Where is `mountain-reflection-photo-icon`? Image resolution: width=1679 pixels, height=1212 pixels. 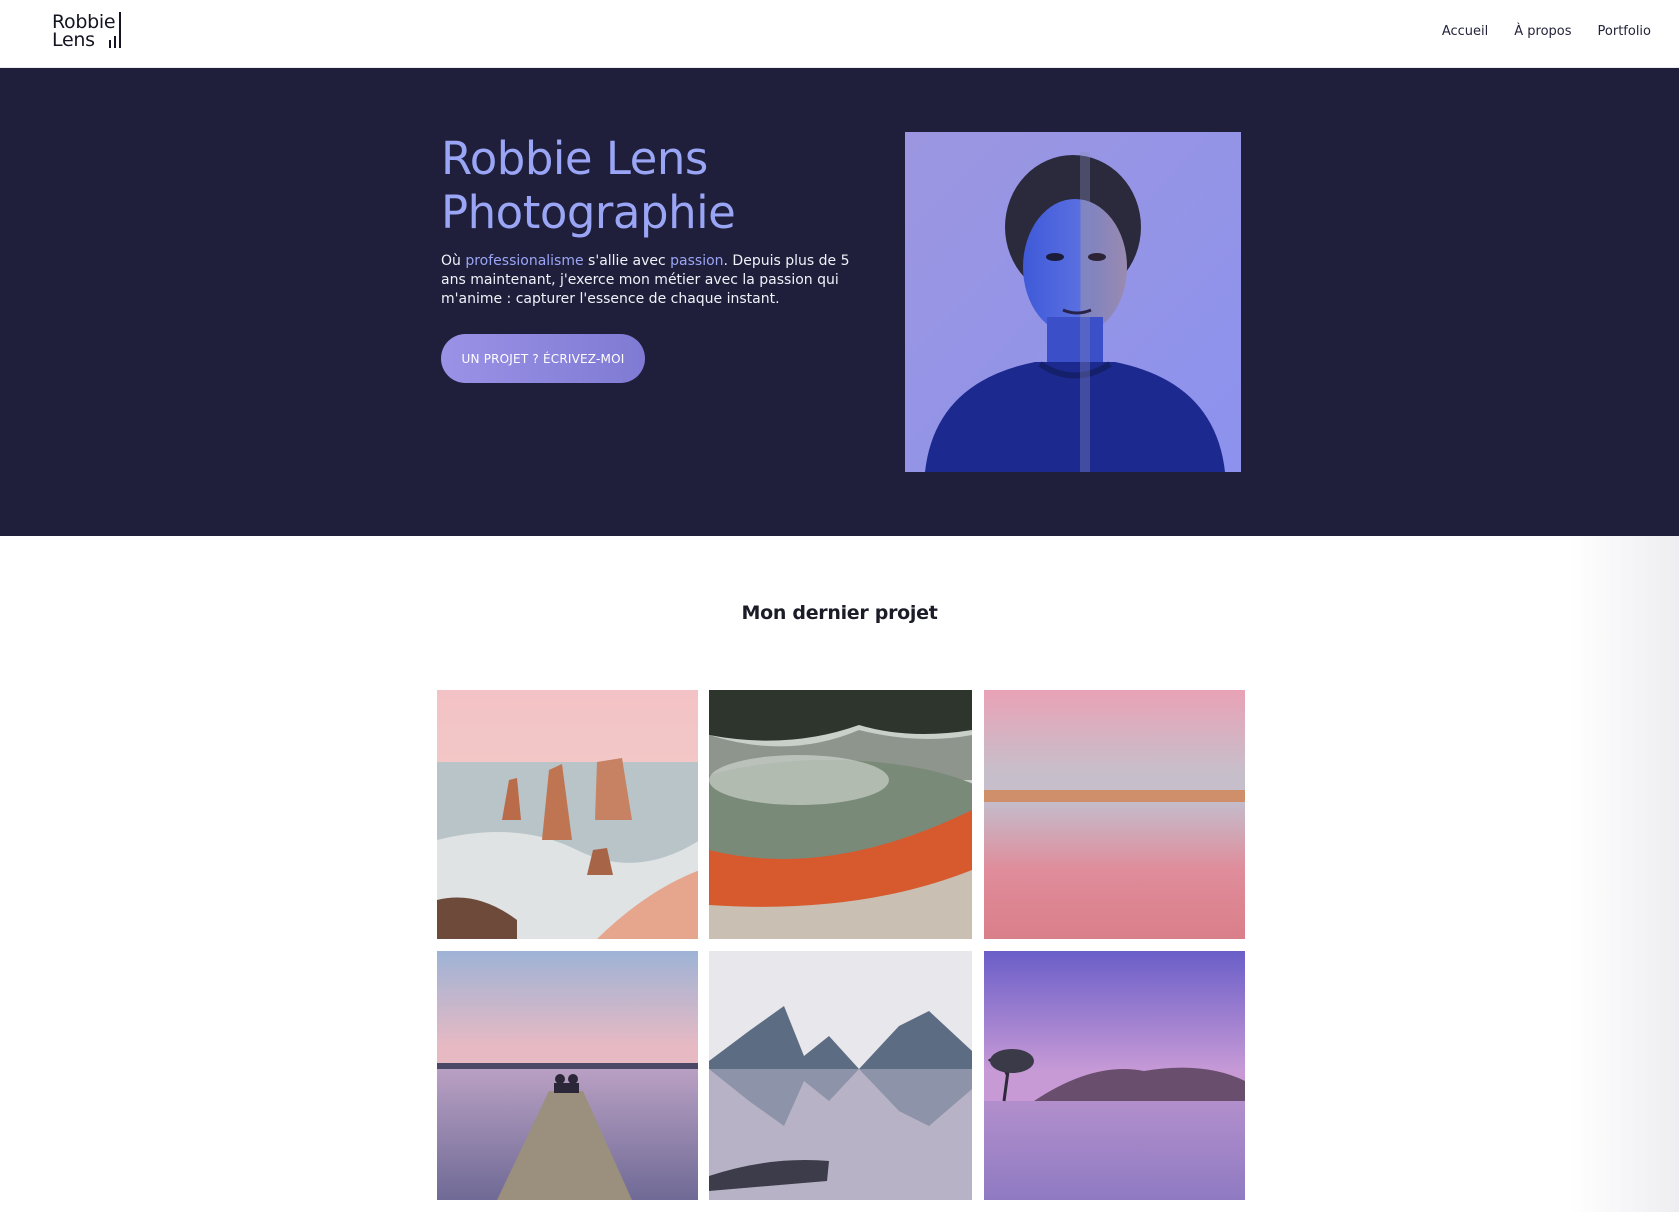 mountain-reflection-photo-icon is located at coordinates (840, 1075).